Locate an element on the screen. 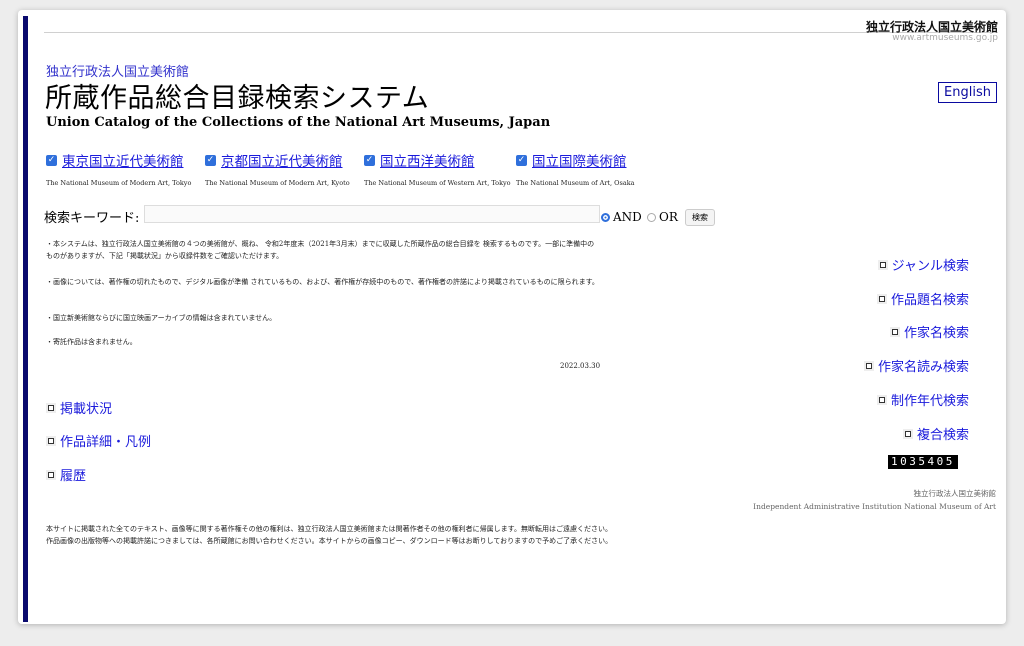 The image size is (1024, 646). visit-counter: 1035405 is located at coordinates (923, 462).